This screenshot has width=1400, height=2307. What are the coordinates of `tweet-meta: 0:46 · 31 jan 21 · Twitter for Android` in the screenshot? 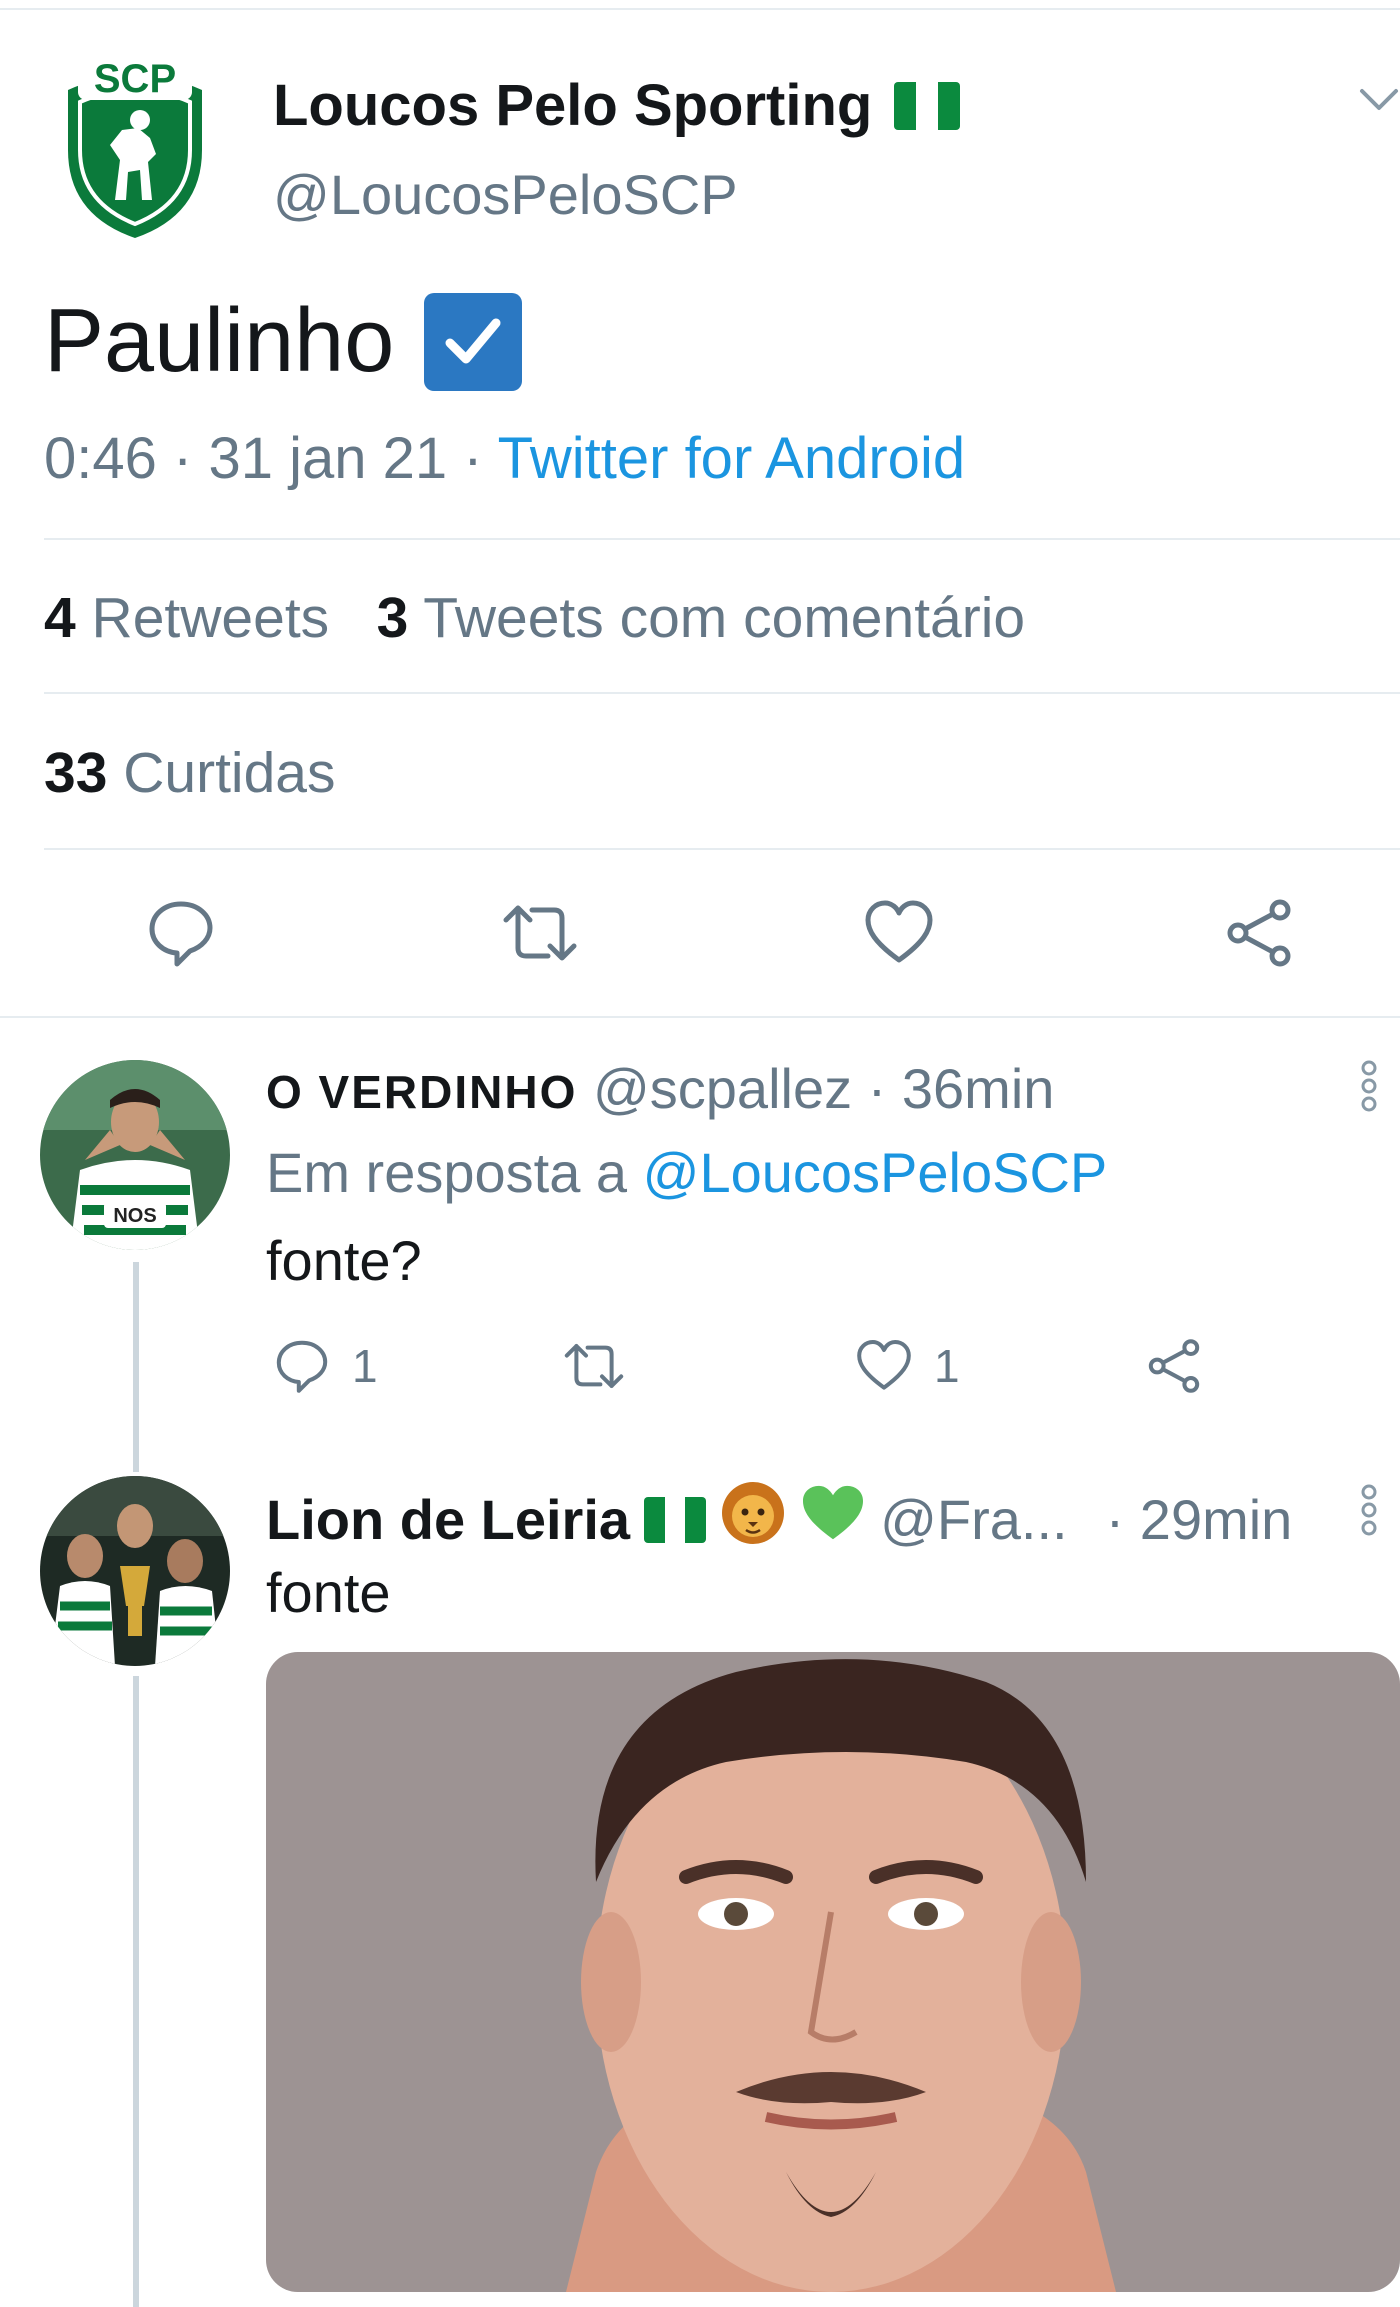 It's located at (504, 458).